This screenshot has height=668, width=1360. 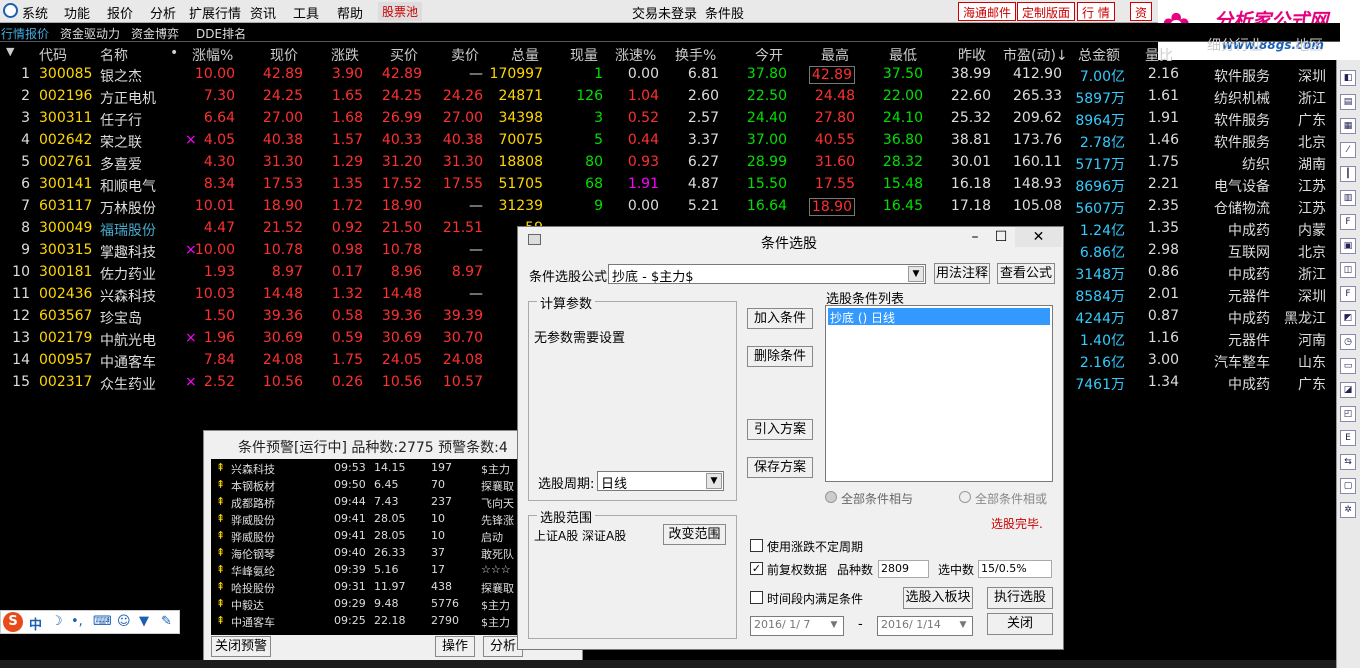 What do you see at coordinates (263, 12) in the screenshot?
I see `menu-news: 资讯` at bounding box center [263, 12].